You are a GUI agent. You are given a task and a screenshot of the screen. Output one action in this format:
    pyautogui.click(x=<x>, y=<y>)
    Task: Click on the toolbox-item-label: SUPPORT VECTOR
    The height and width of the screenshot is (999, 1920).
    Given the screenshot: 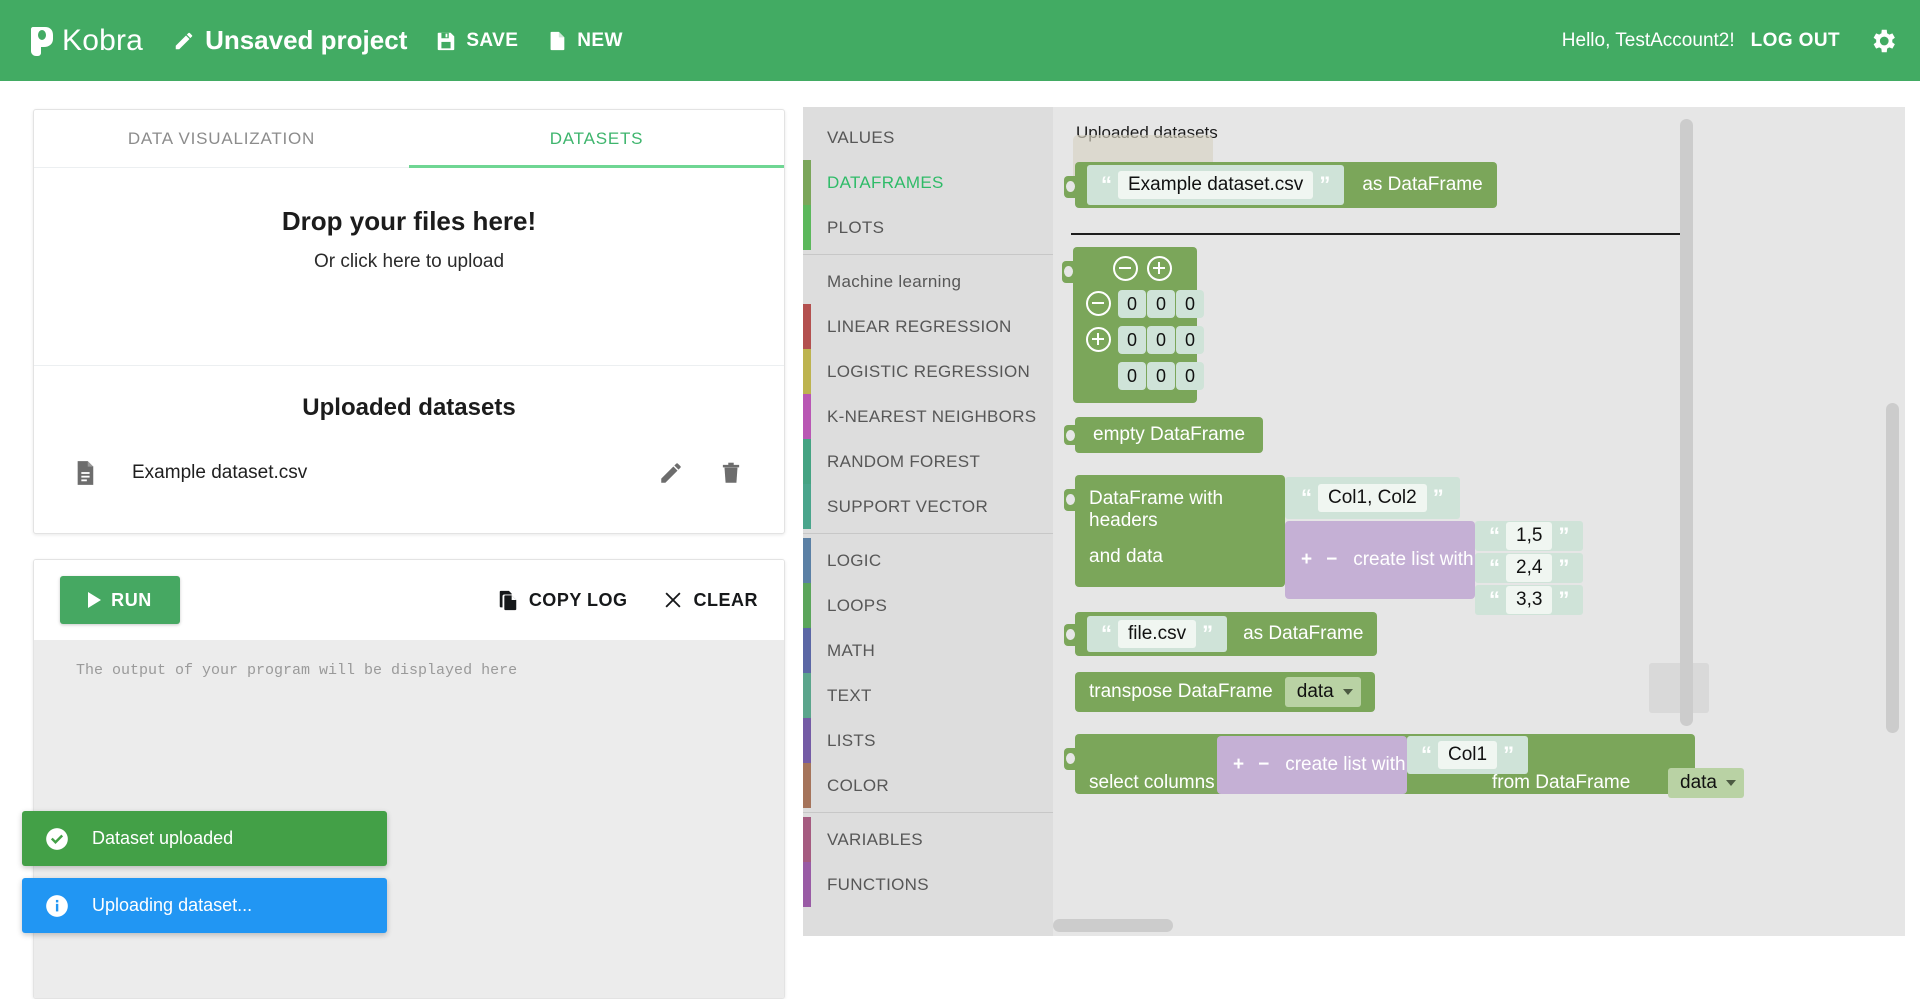 What is the action you would take?
    pyautogui.click(x=908, y=506)
    